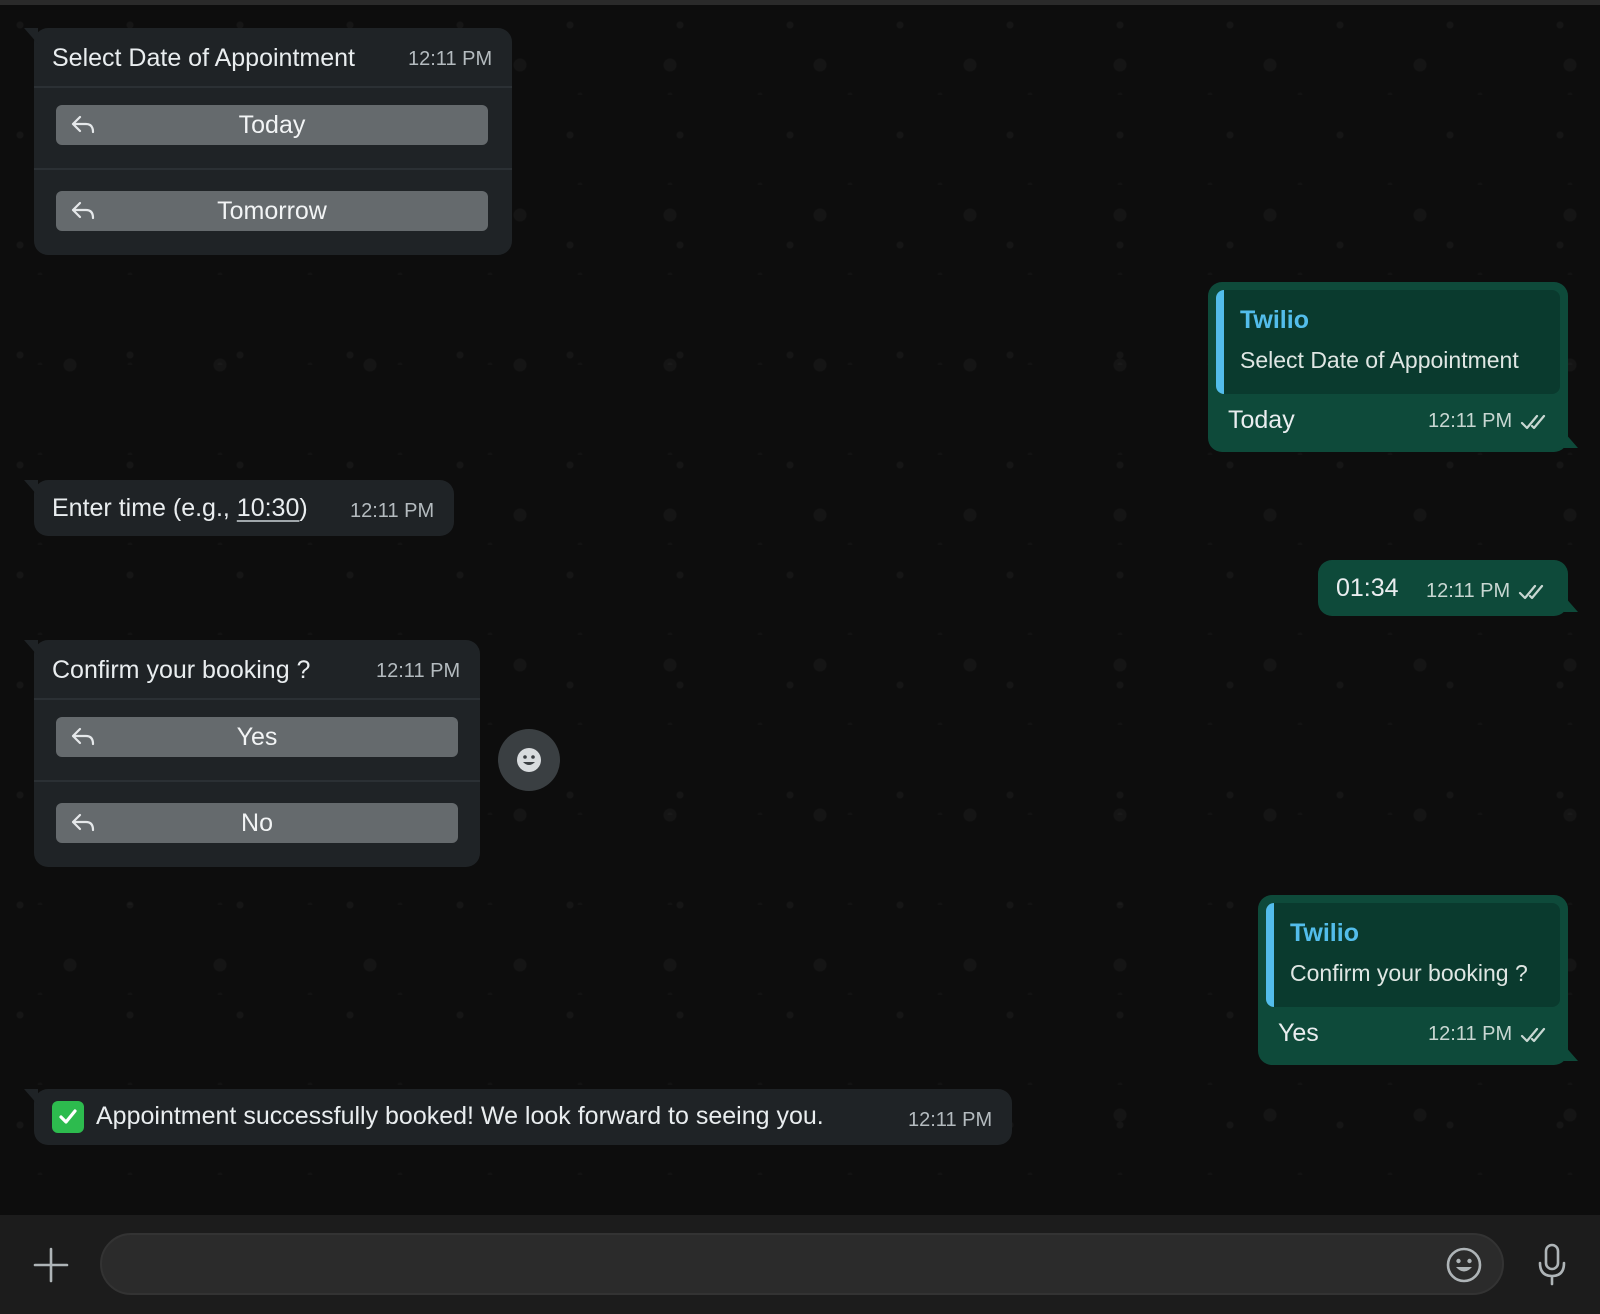 This screenshot has width=1600, height=1314. I want to click on quick-reply-label: Today, so click(272, 124).